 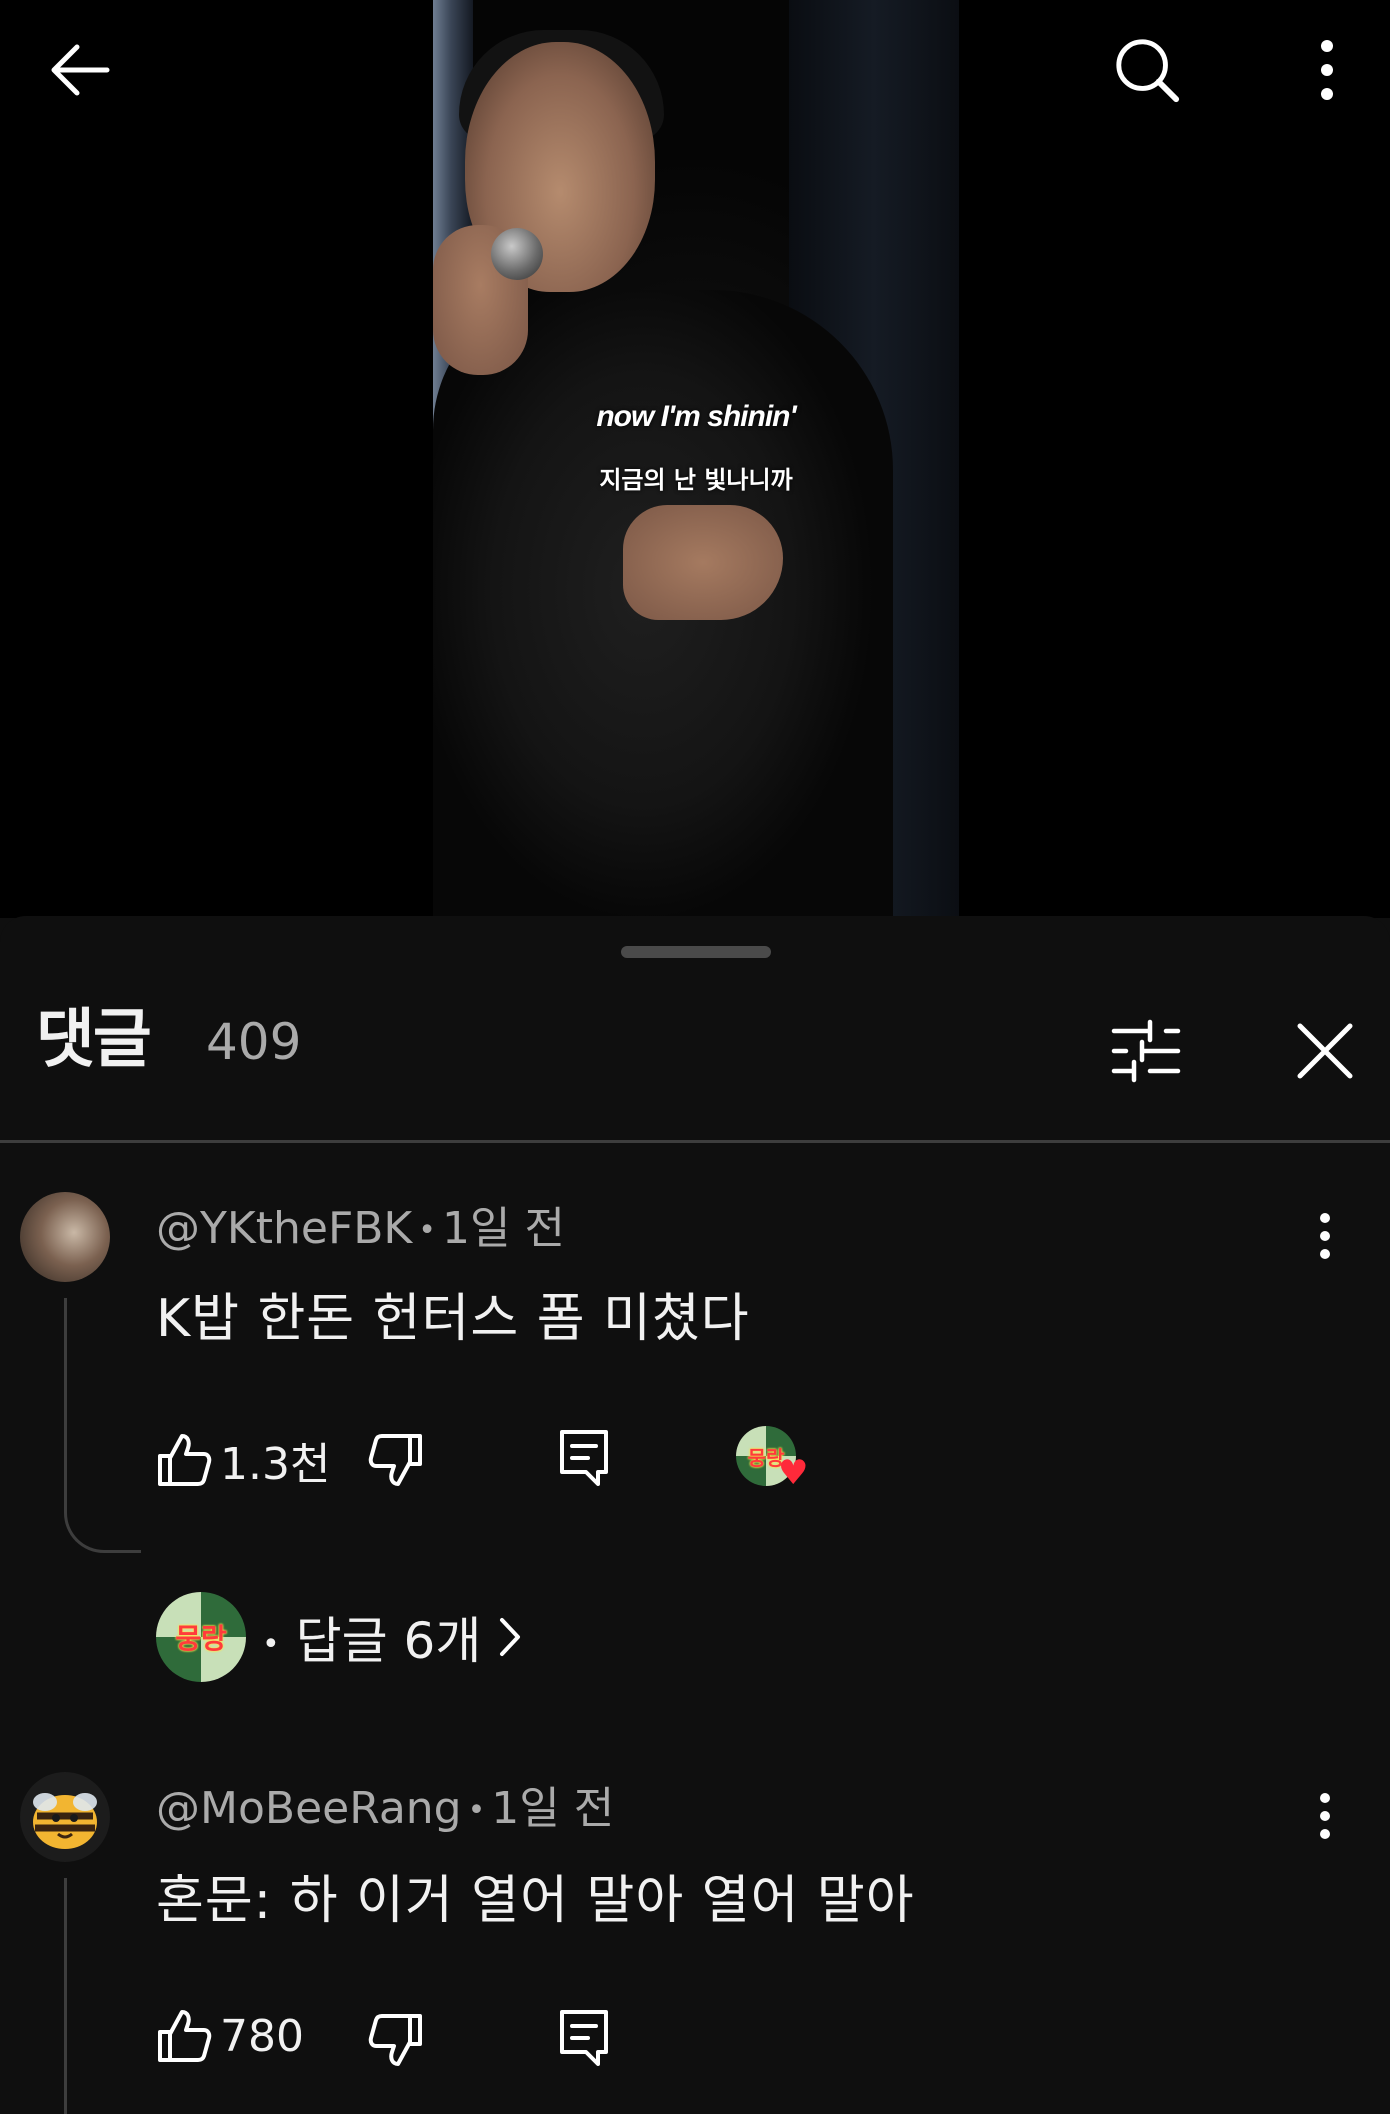 What do you see at coordinates (388, 1641) in the screenshot?
I see `reply-count: 답글 6개` at bounding box center [388, 1641].